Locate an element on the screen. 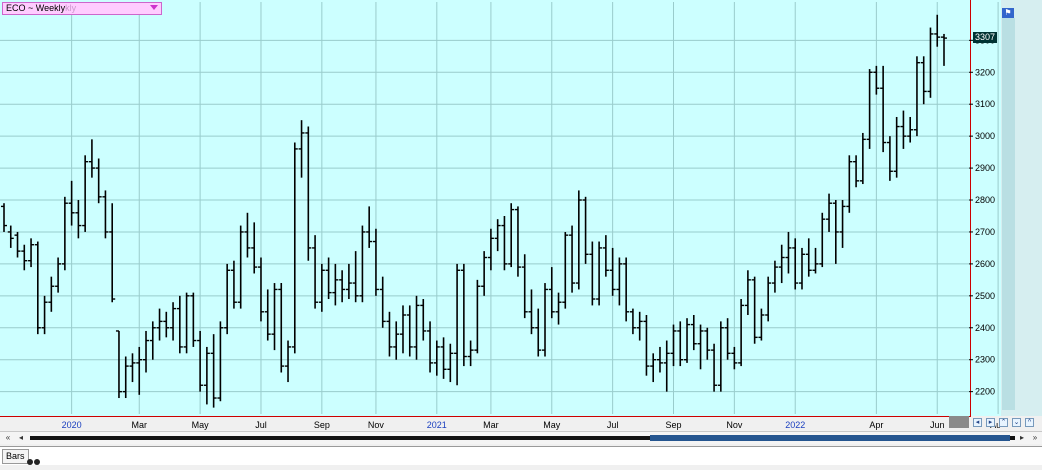  reset-icon: ^ is located at coordinates (1029, 422).